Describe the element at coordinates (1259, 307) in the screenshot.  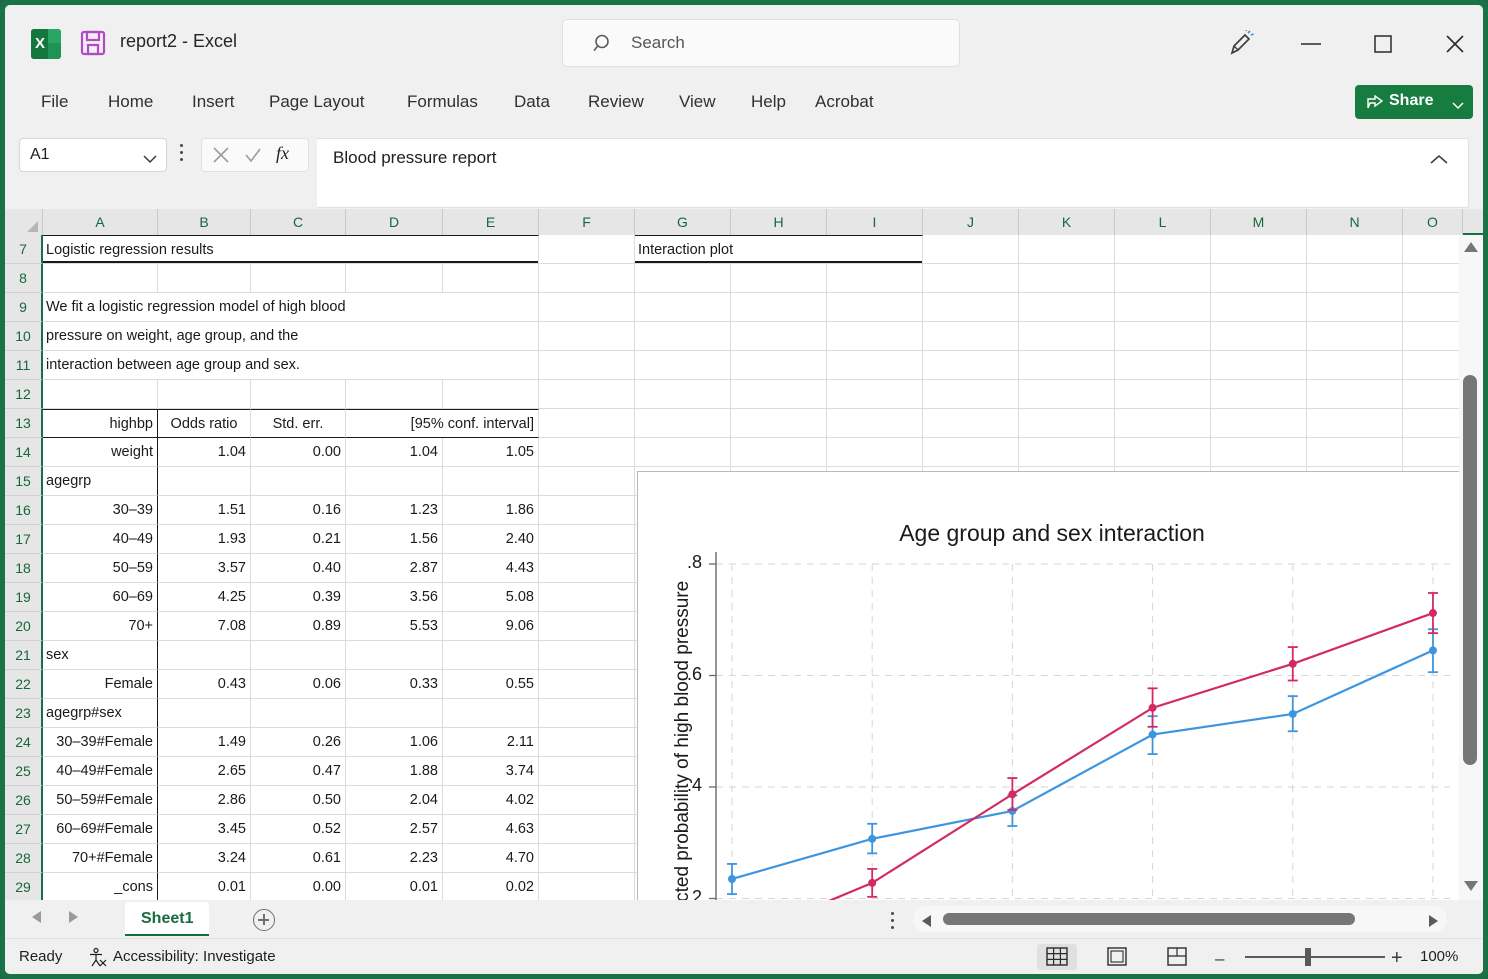
I see `cell-M9` at that location.